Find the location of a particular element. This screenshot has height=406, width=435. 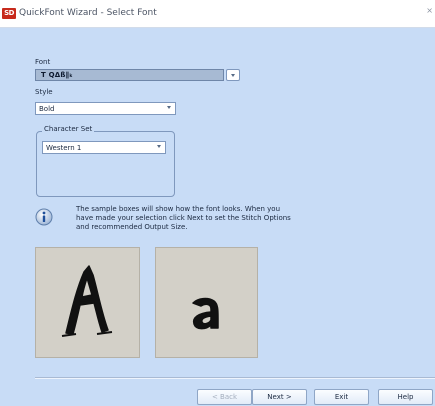

close-icon: × is located at coordinates (429, 10).